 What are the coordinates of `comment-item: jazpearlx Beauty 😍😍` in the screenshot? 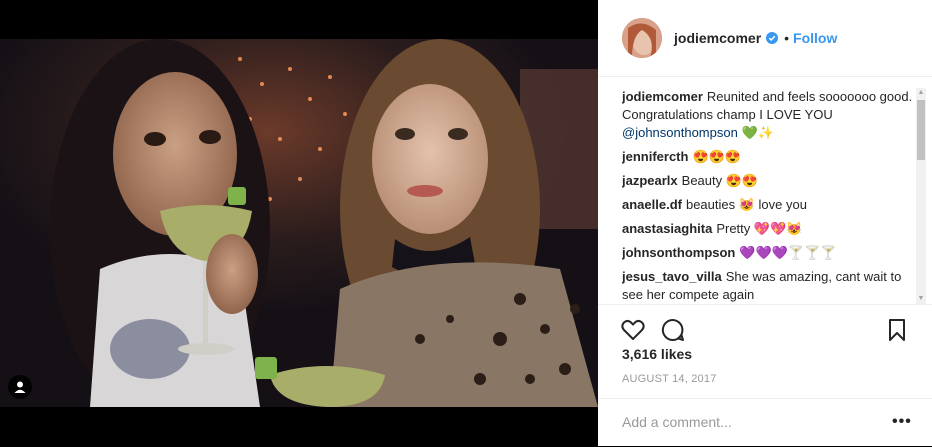 It's located at (768, 181).